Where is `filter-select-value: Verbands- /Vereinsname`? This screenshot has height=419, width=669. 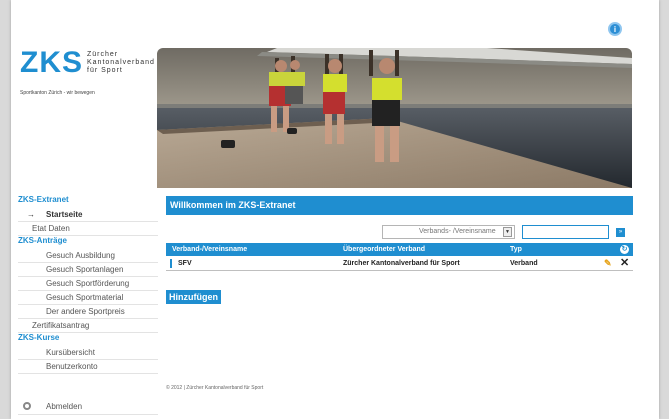
filter-select-value: Verbands- /Vereinsname is located at coordinates (457, 231).